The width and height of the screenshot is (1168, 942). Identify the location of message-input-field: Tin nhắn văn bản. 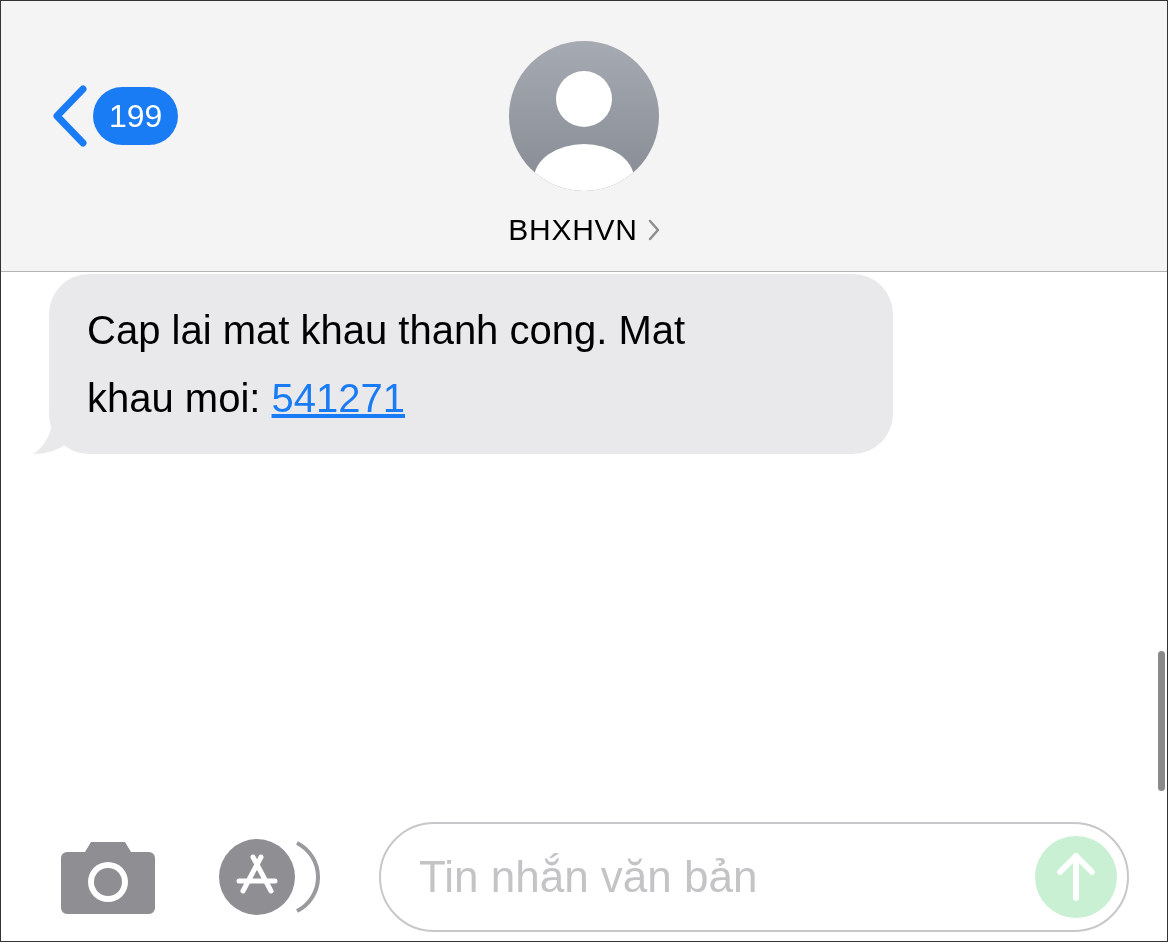
(727, 877).